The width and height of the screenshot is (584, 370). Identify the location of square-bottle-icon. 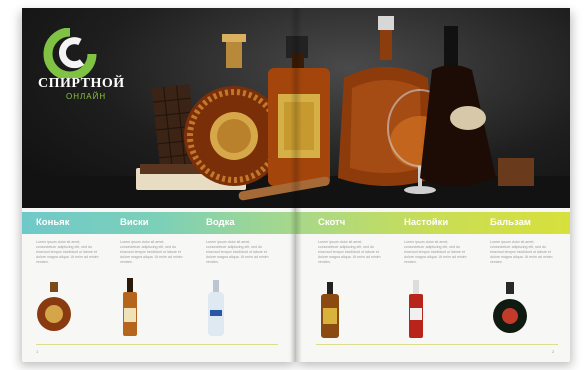
(299, 111).